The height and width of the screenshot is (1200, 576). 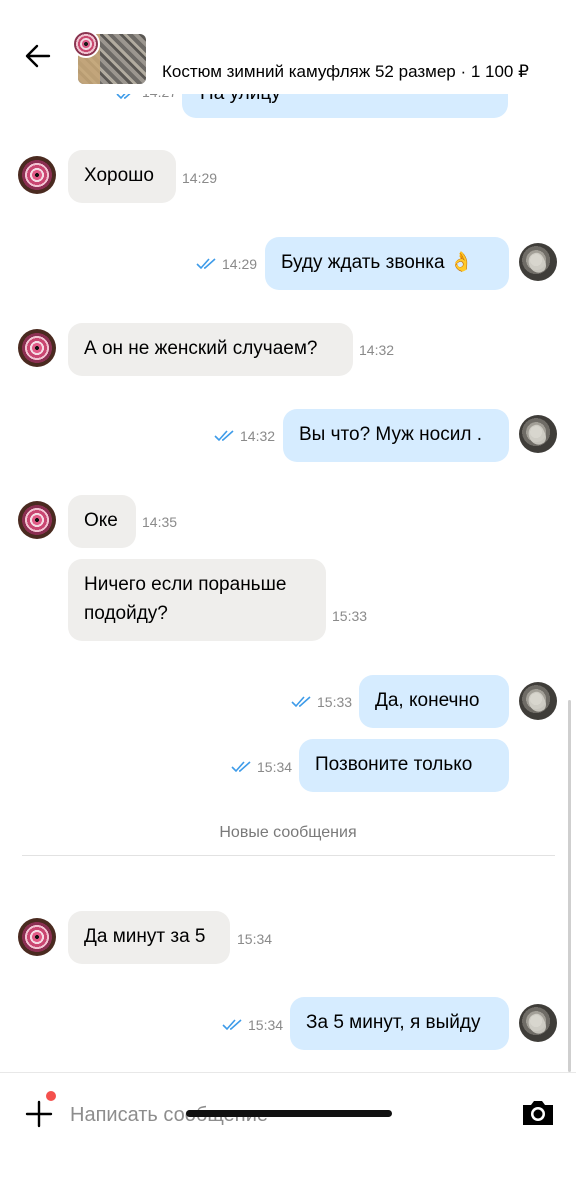 What do you see at coordinates (427, 700) in the screenshot?
I see `message-text: Да, конечно` at bounding box center [427, 700].